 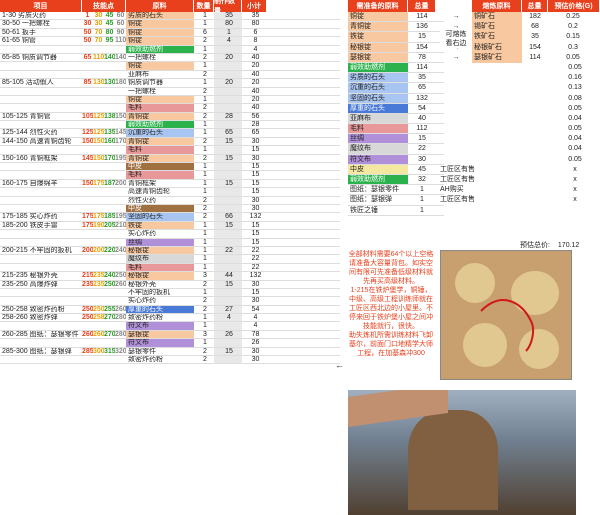 What do you see at coordinates (170, 259) in the screenshot?
I see `table-row: 魔纹布 1 22` at bounding box center [170, 259].